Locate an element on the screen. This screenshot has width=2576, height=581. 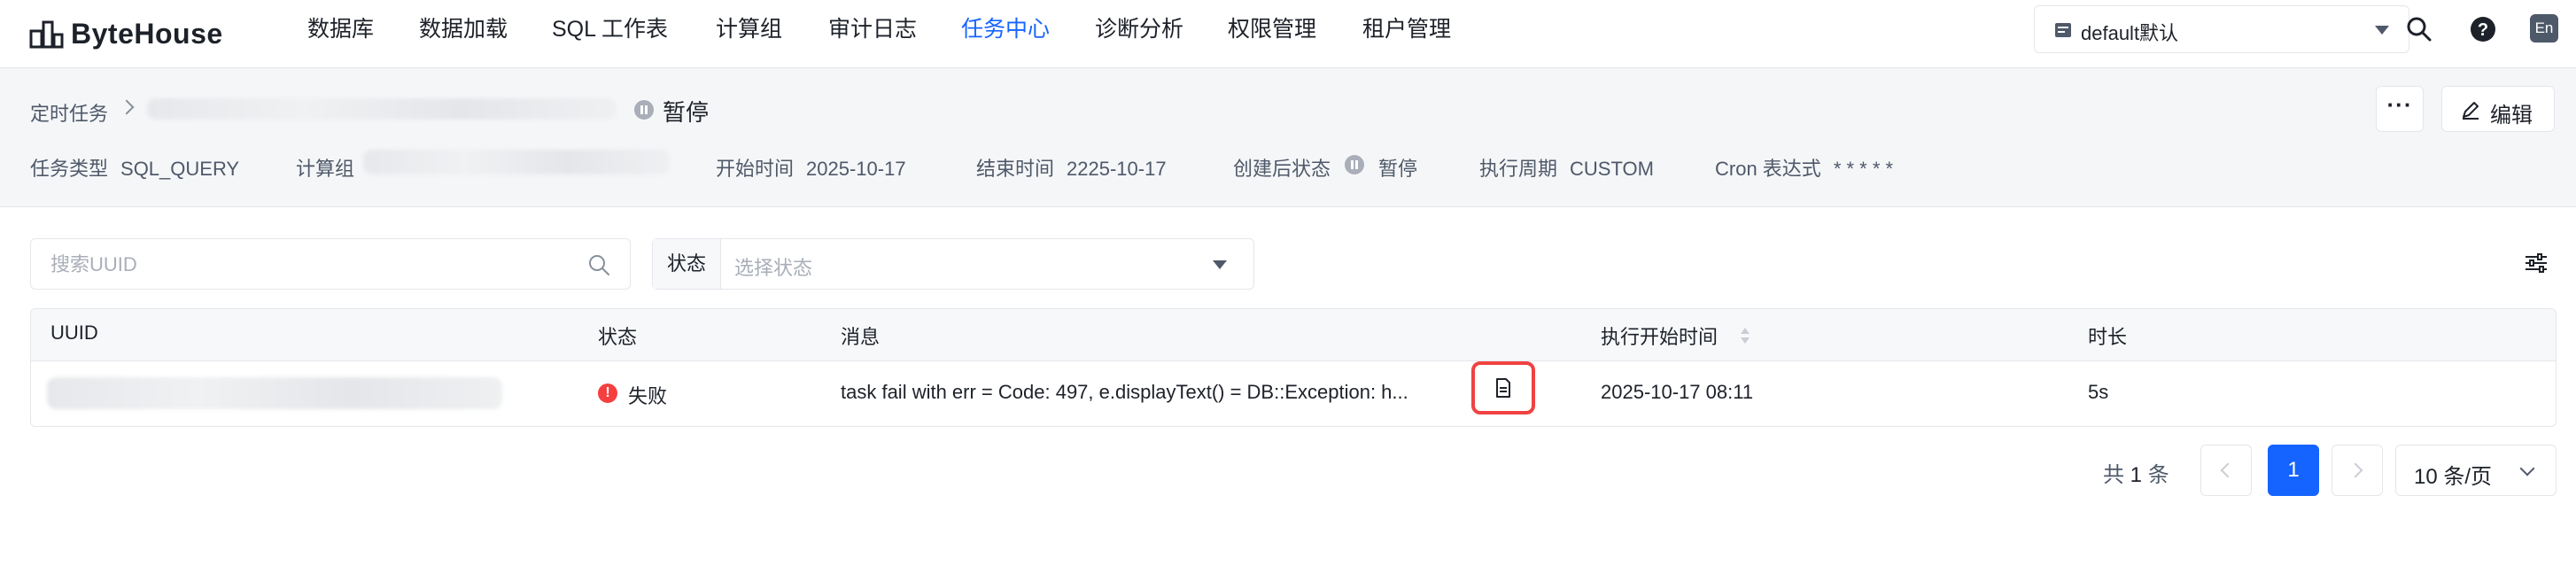
error-icon: ! is located at coordinates (607, 393).